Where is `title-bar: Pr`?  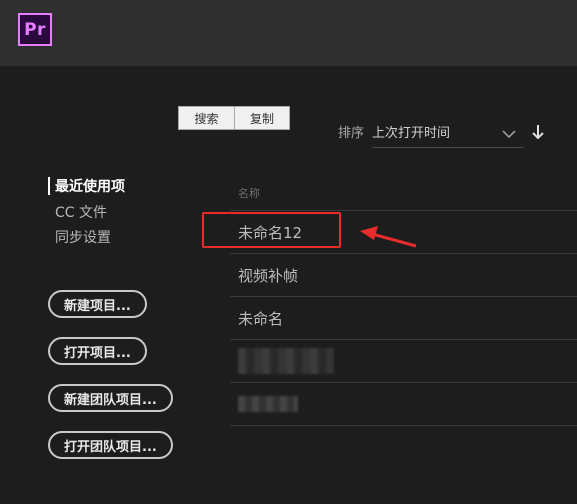
title-bar: Pr is located at coordinates (288, 33).